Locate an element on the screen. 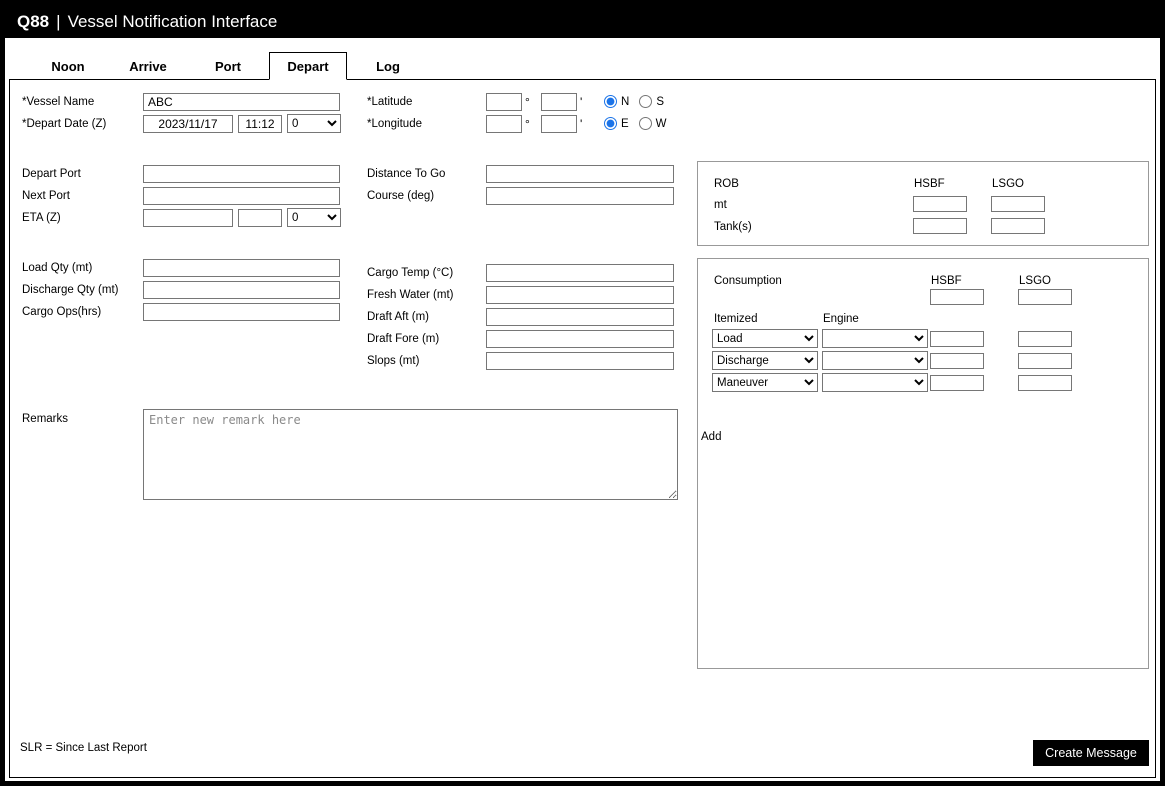  latitude-north-option: N is located at coordinates (616, 101).